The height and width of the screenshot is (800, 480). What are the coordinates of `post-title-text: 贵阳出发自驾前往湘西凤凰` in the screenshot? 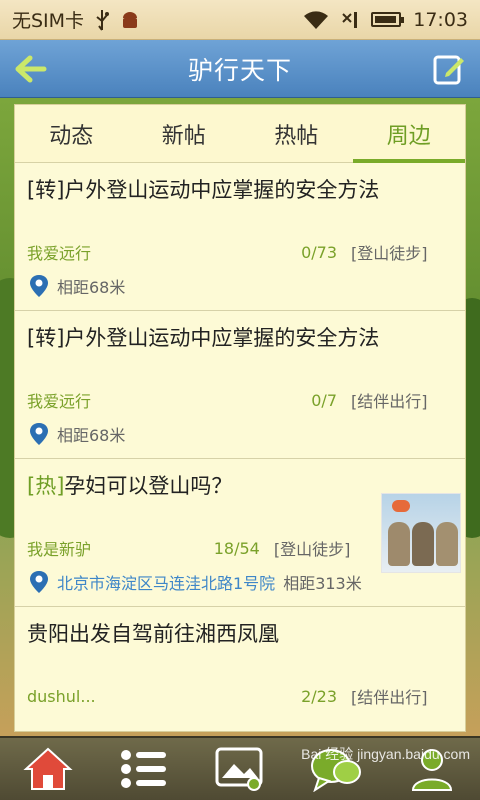 It's located at (153, 634).